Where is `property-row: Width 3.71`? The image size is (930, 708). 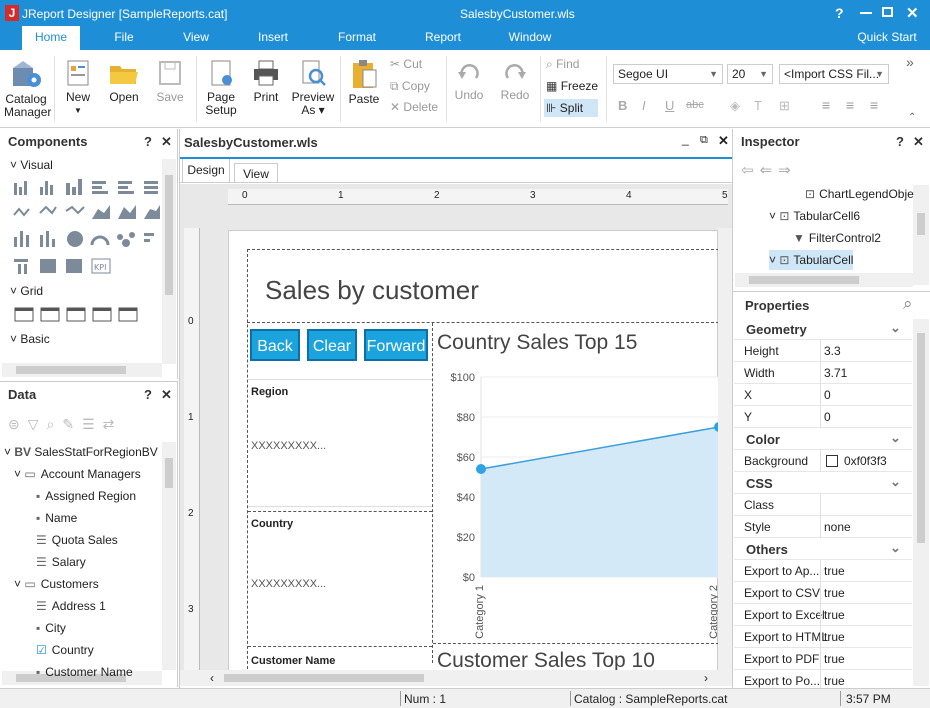 property-row: Width 3.71 is located at coordinates (823, 373).